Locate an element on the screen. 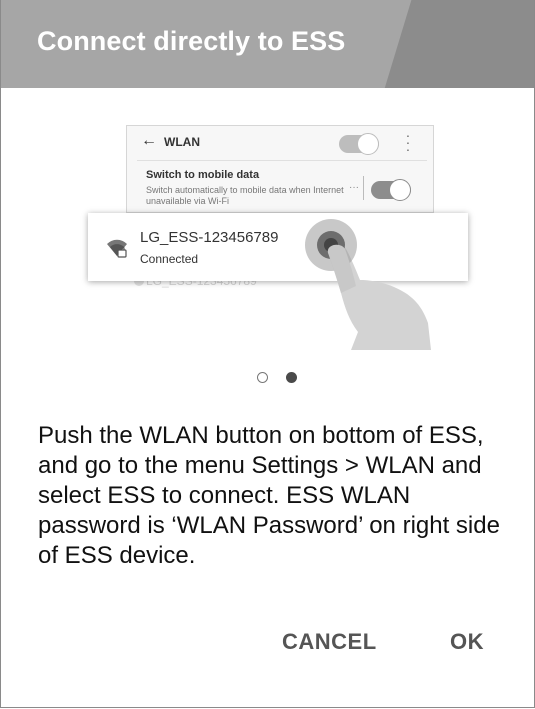 The height and width of the screenshot is (709, 535). more-options-icon: · · · is located at coordinates (408, 142).